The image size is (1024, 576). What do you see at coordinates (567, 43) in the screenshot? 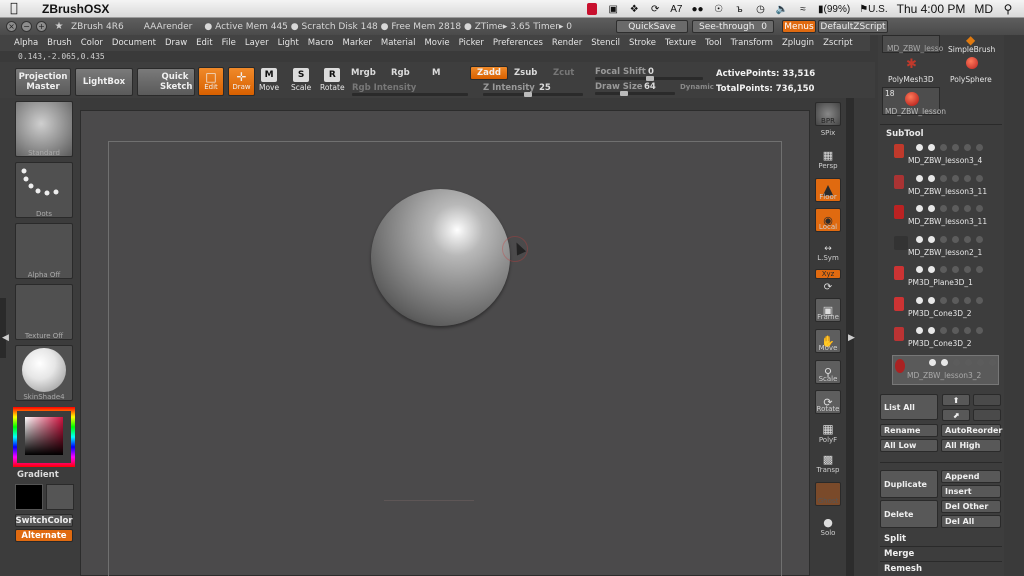
I see `menu-render: Render` at bounding box center [567, 43].